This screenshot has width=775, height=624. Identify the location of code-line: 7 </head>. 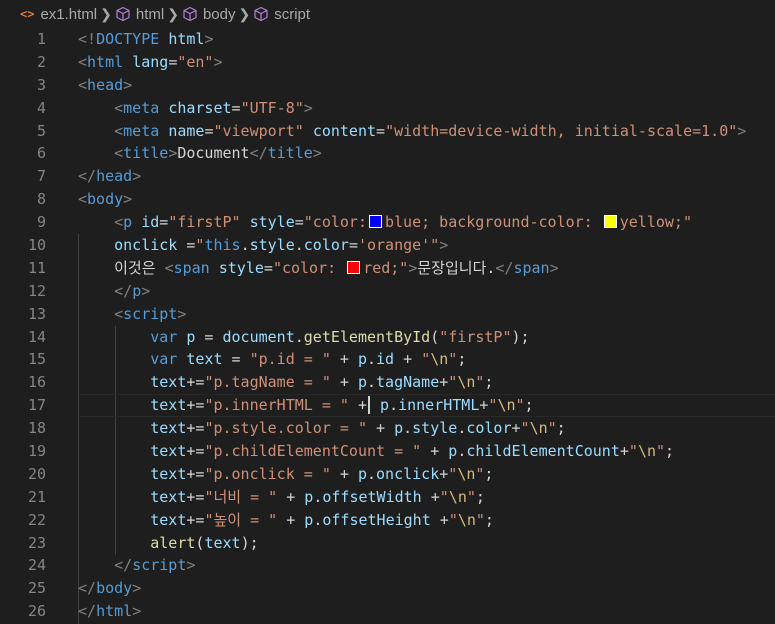
(387, 176).